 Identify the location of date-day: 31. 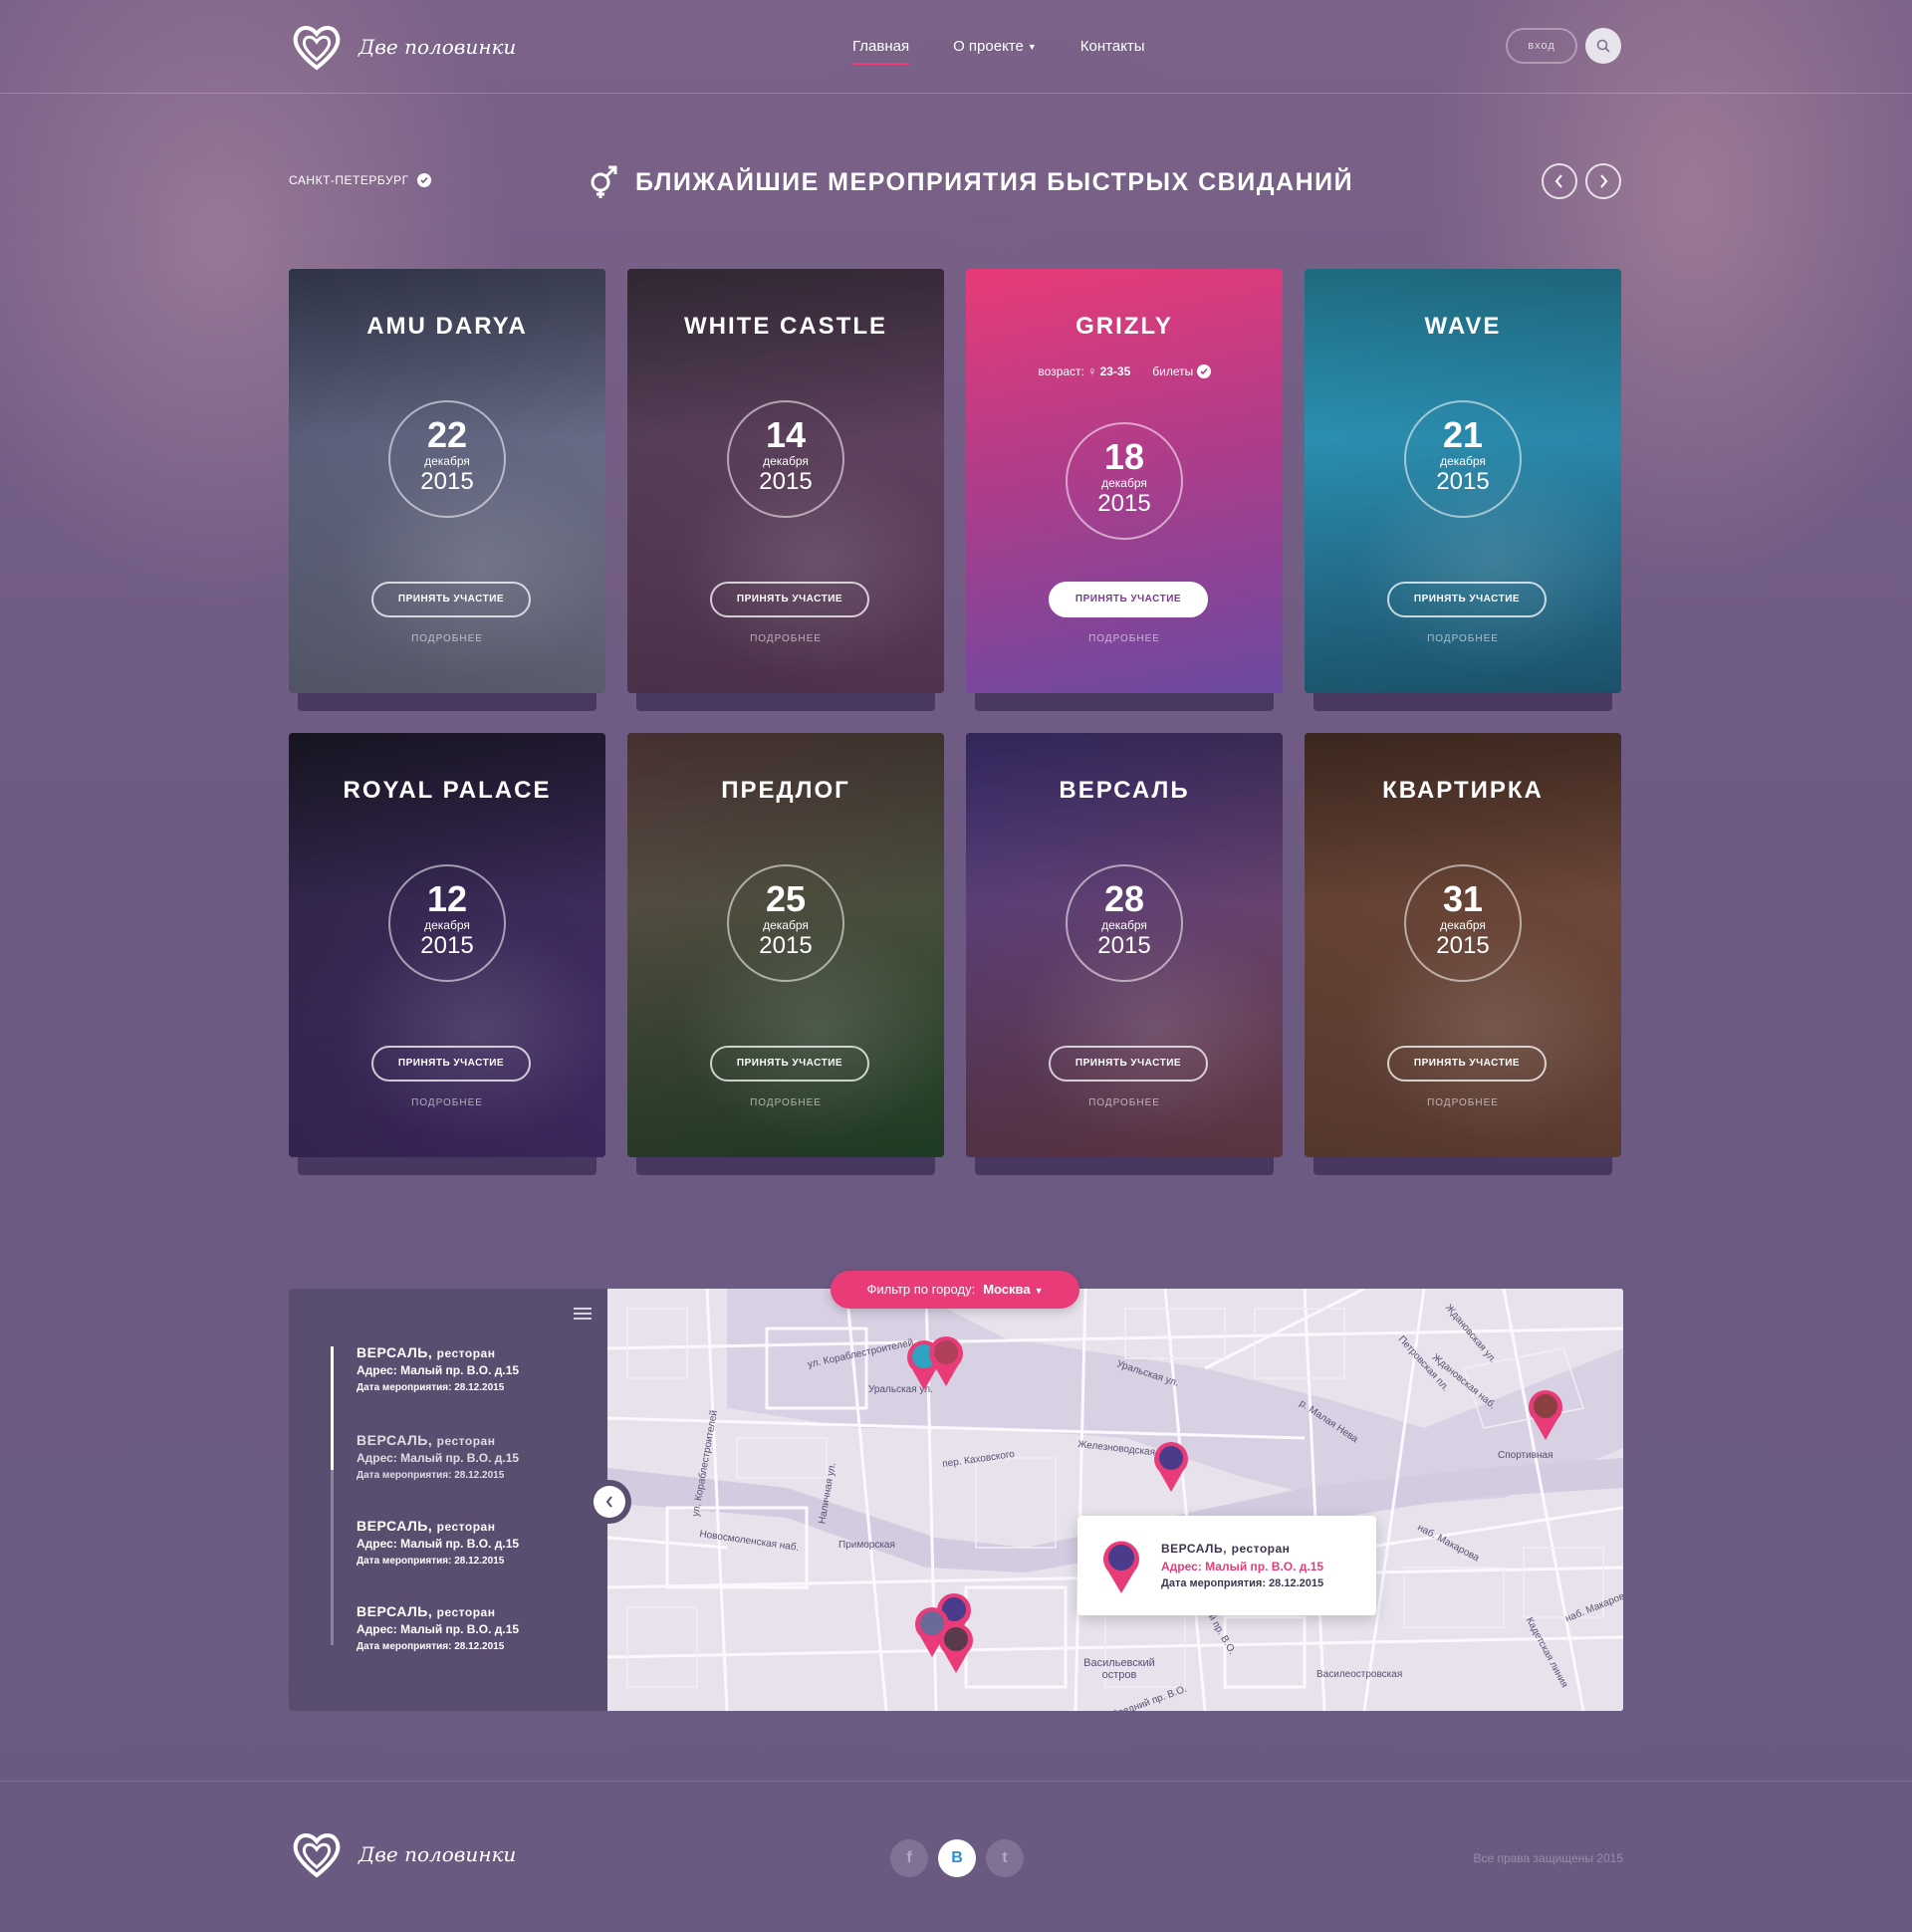
(1463, 898).